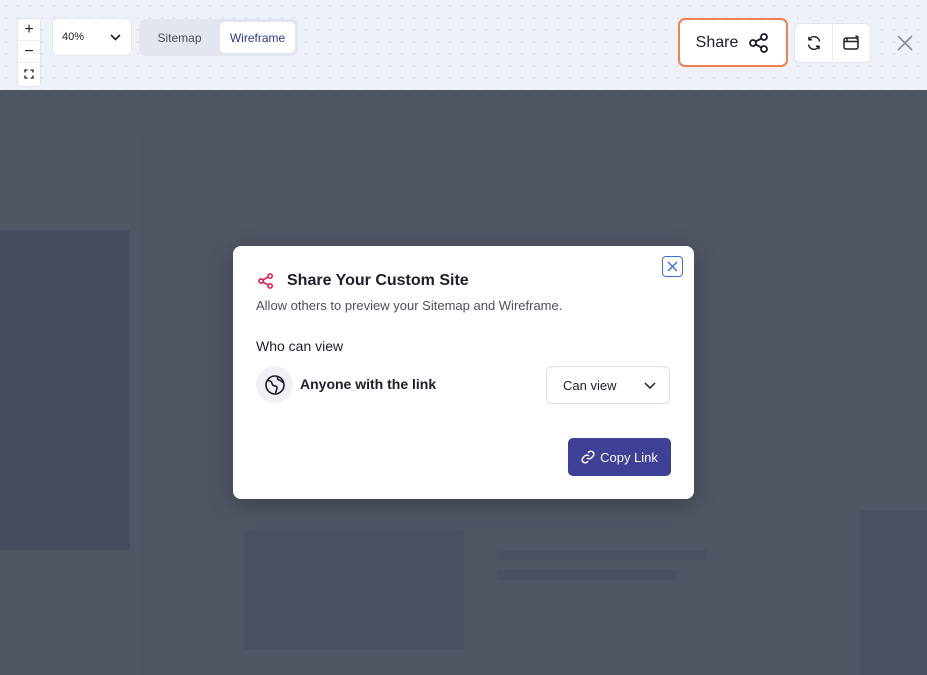 The height and width of the screenshot is (675, 927). I want to click on link-icon, so click(588, 457).